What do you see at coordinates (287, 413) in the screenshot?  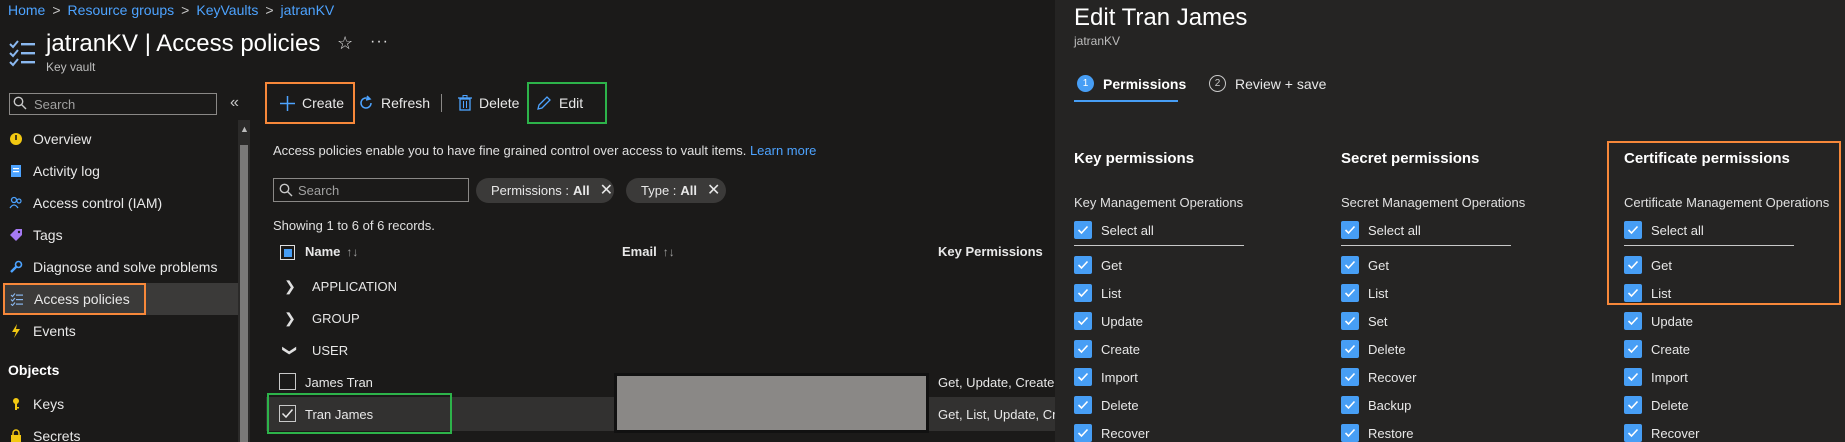 I see `row-checkbox-checked` at bounding box center [287, 413].